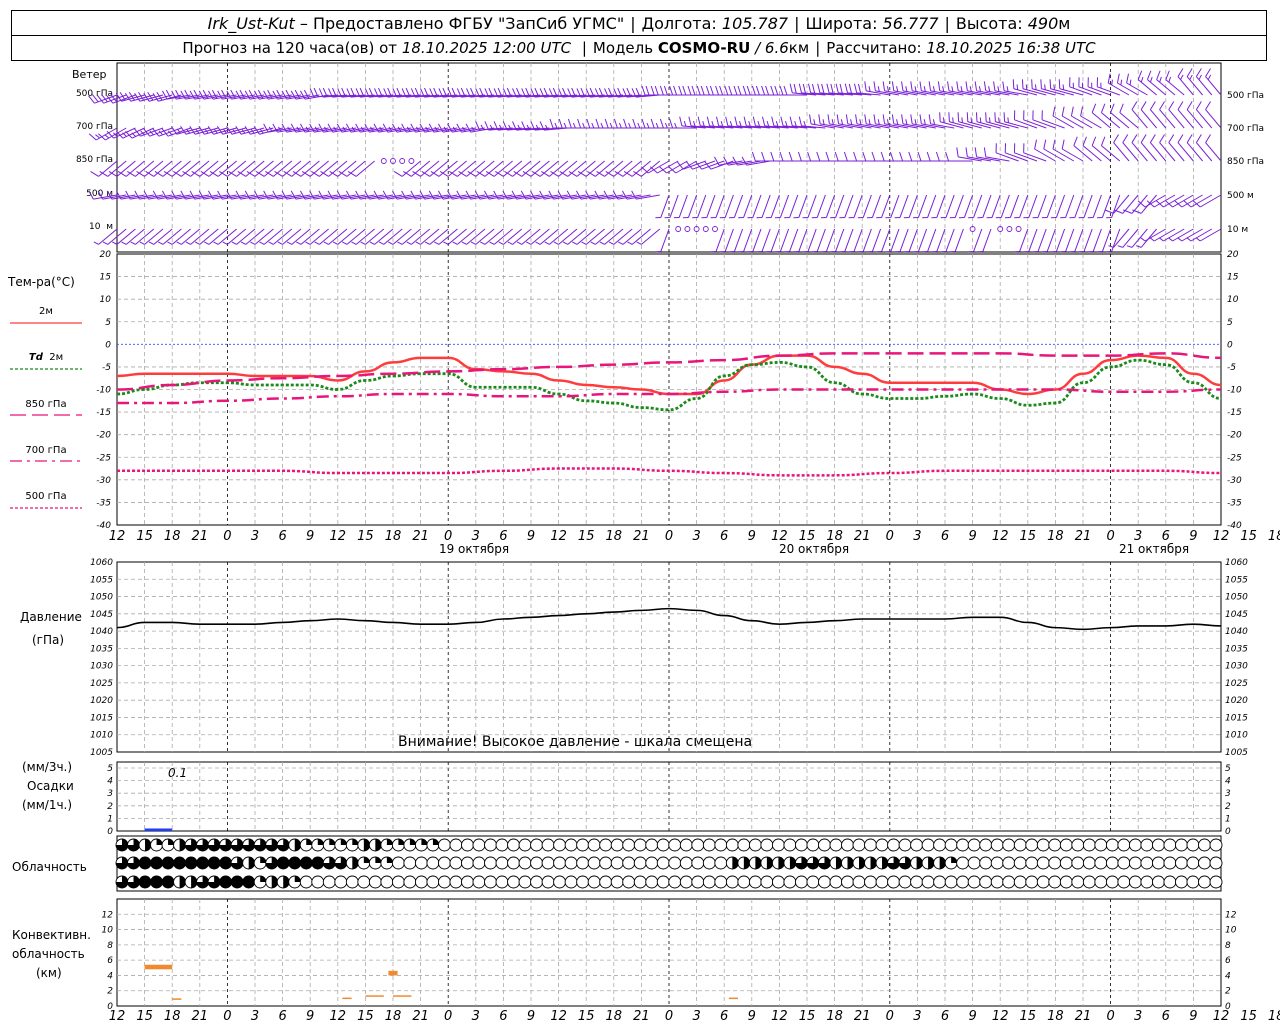 The height and width of the screenshot is (1024, 1280). What do you see at coordinates (752, 536) in the screenshot?
I see `x-tick-label: 9` at bounding box center [752, 536].